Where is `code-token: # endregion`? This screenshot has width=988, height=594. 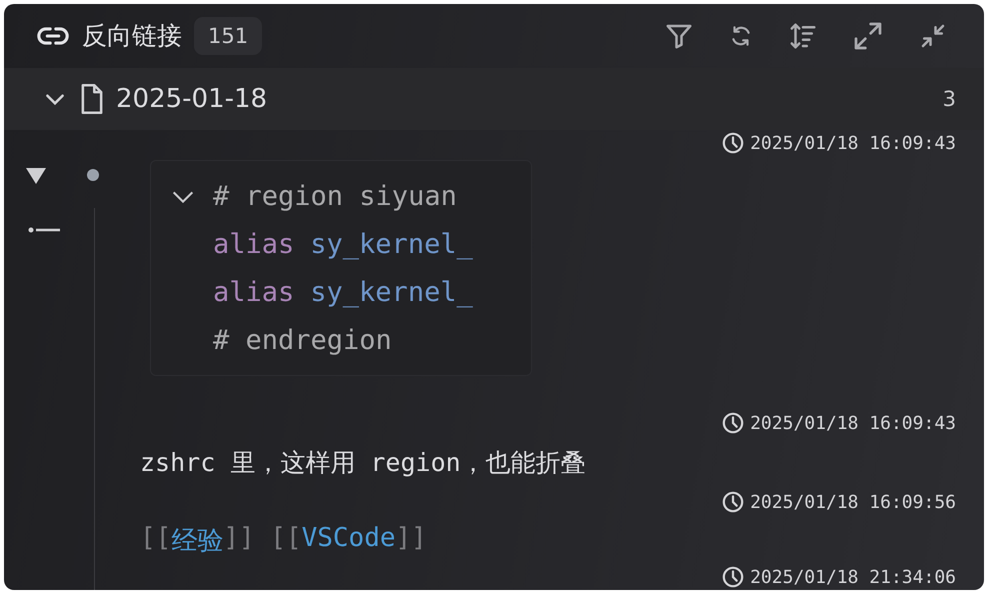
code-token: # endregion is located at coordinates (302, 341).